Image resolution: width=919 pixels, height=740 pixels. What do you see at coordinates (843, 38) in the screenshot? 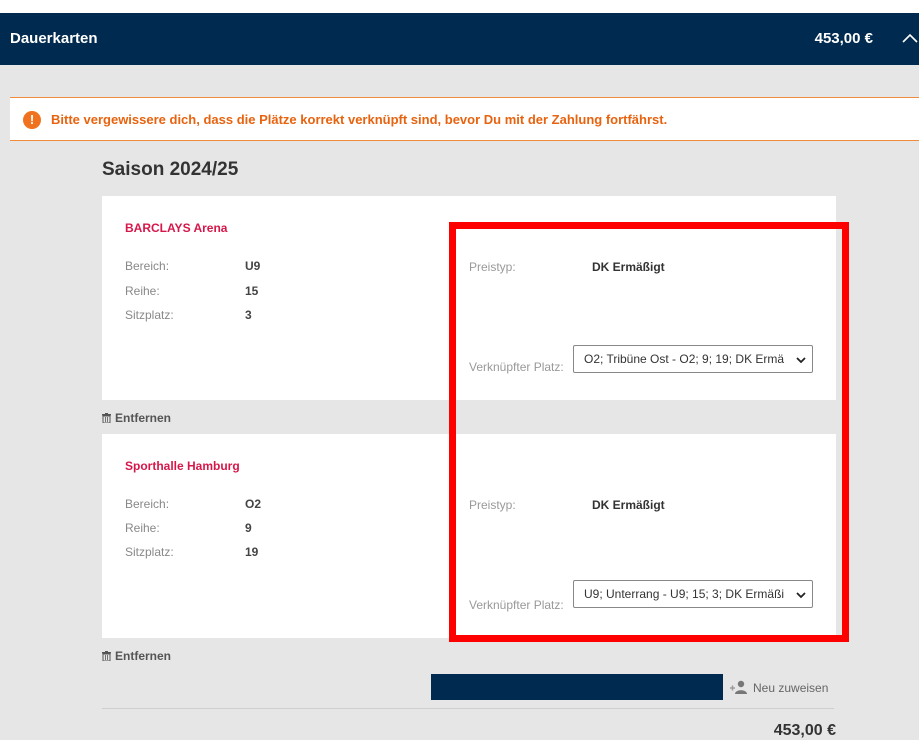
I see `section-total: 453,00 €` at bounding box center [843, 38].